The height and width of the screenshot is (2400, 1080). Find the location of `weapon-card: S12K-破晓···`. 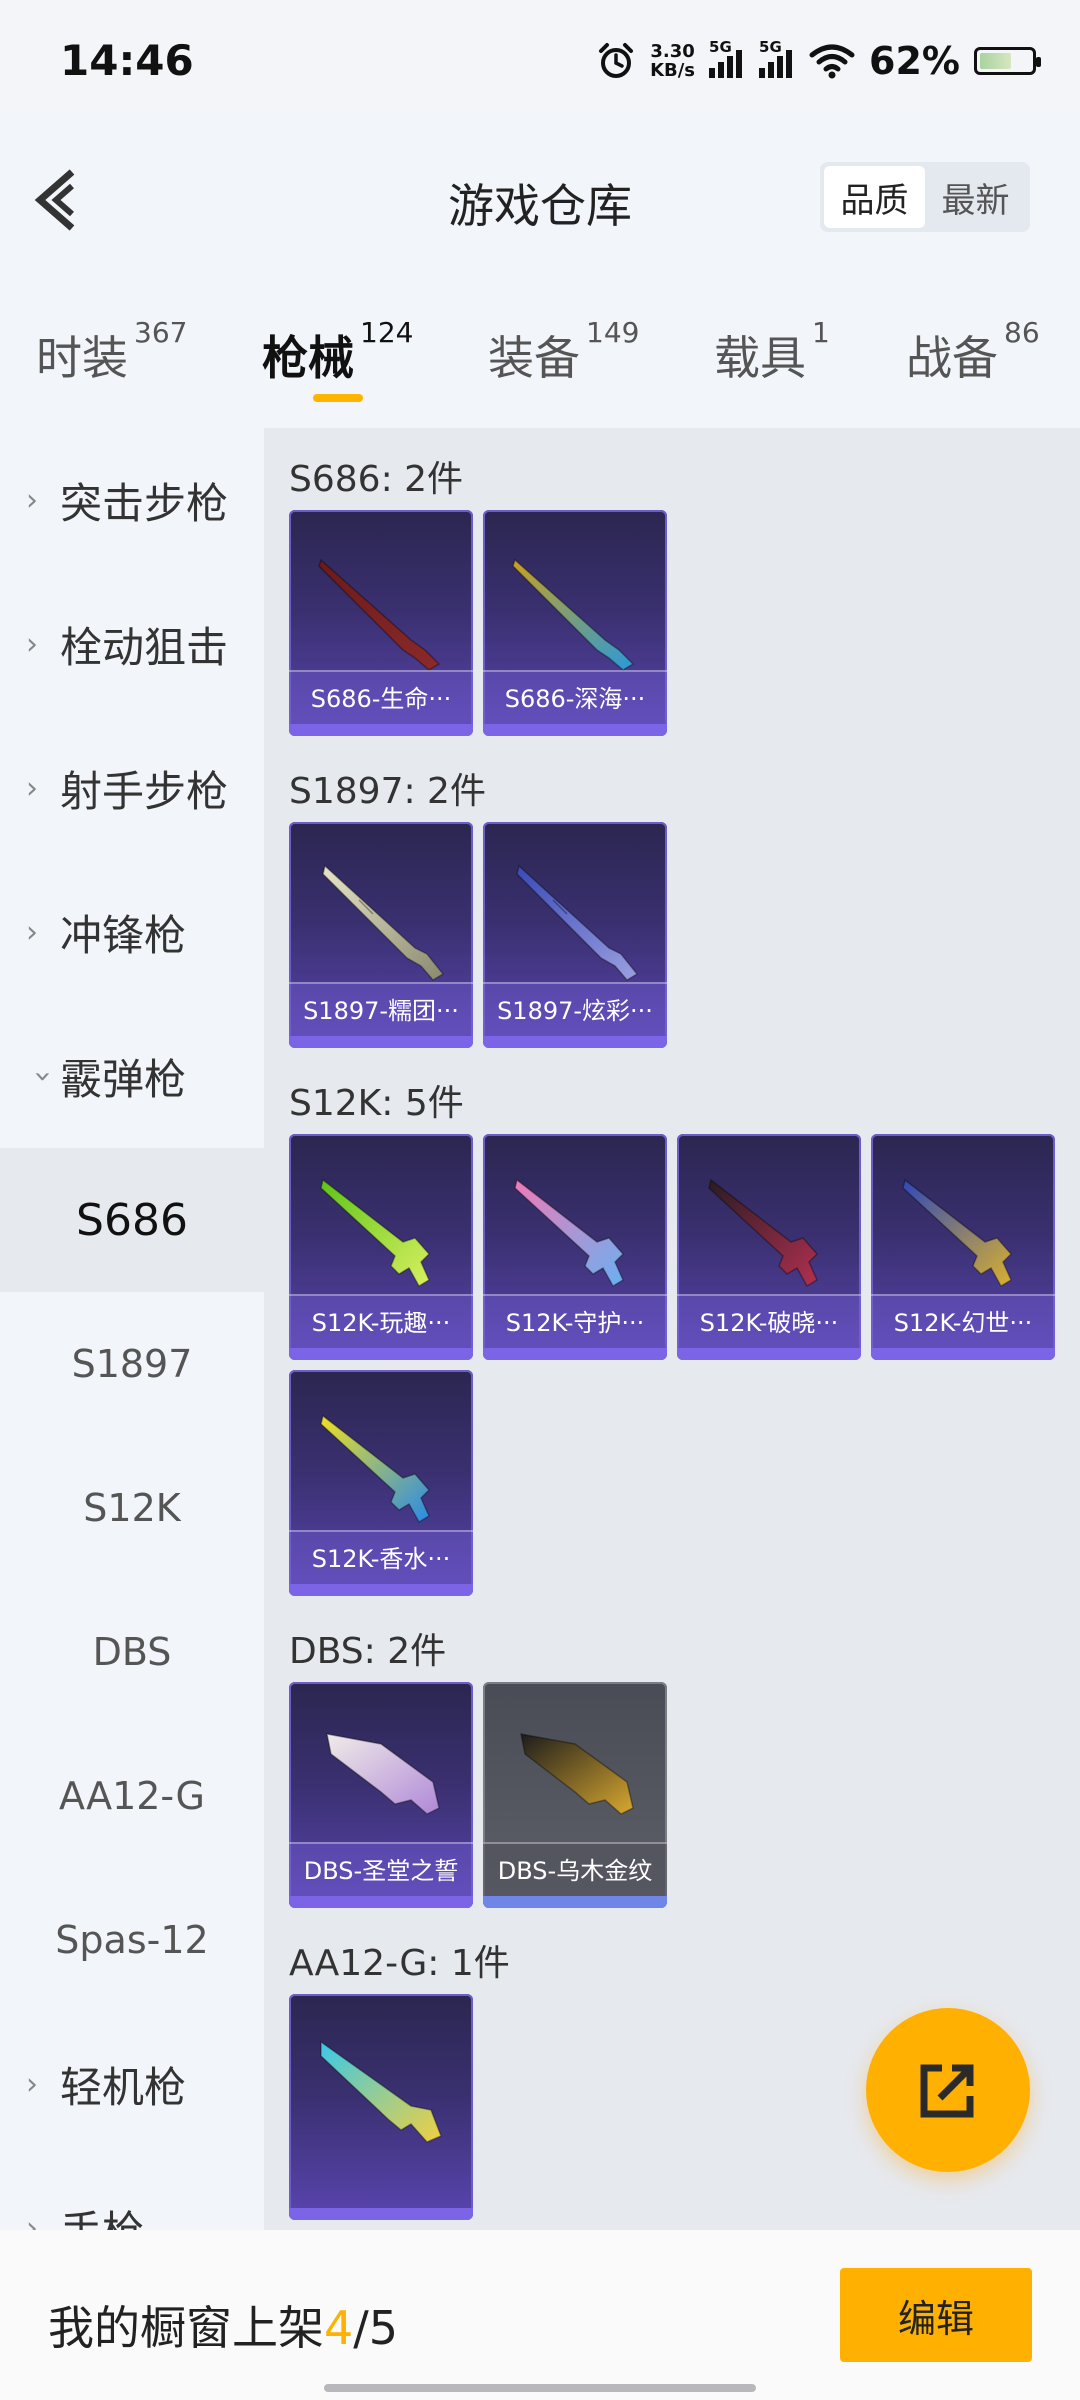

weapon-card: S12K-破晓··· is located at coordinates (769, 1247).